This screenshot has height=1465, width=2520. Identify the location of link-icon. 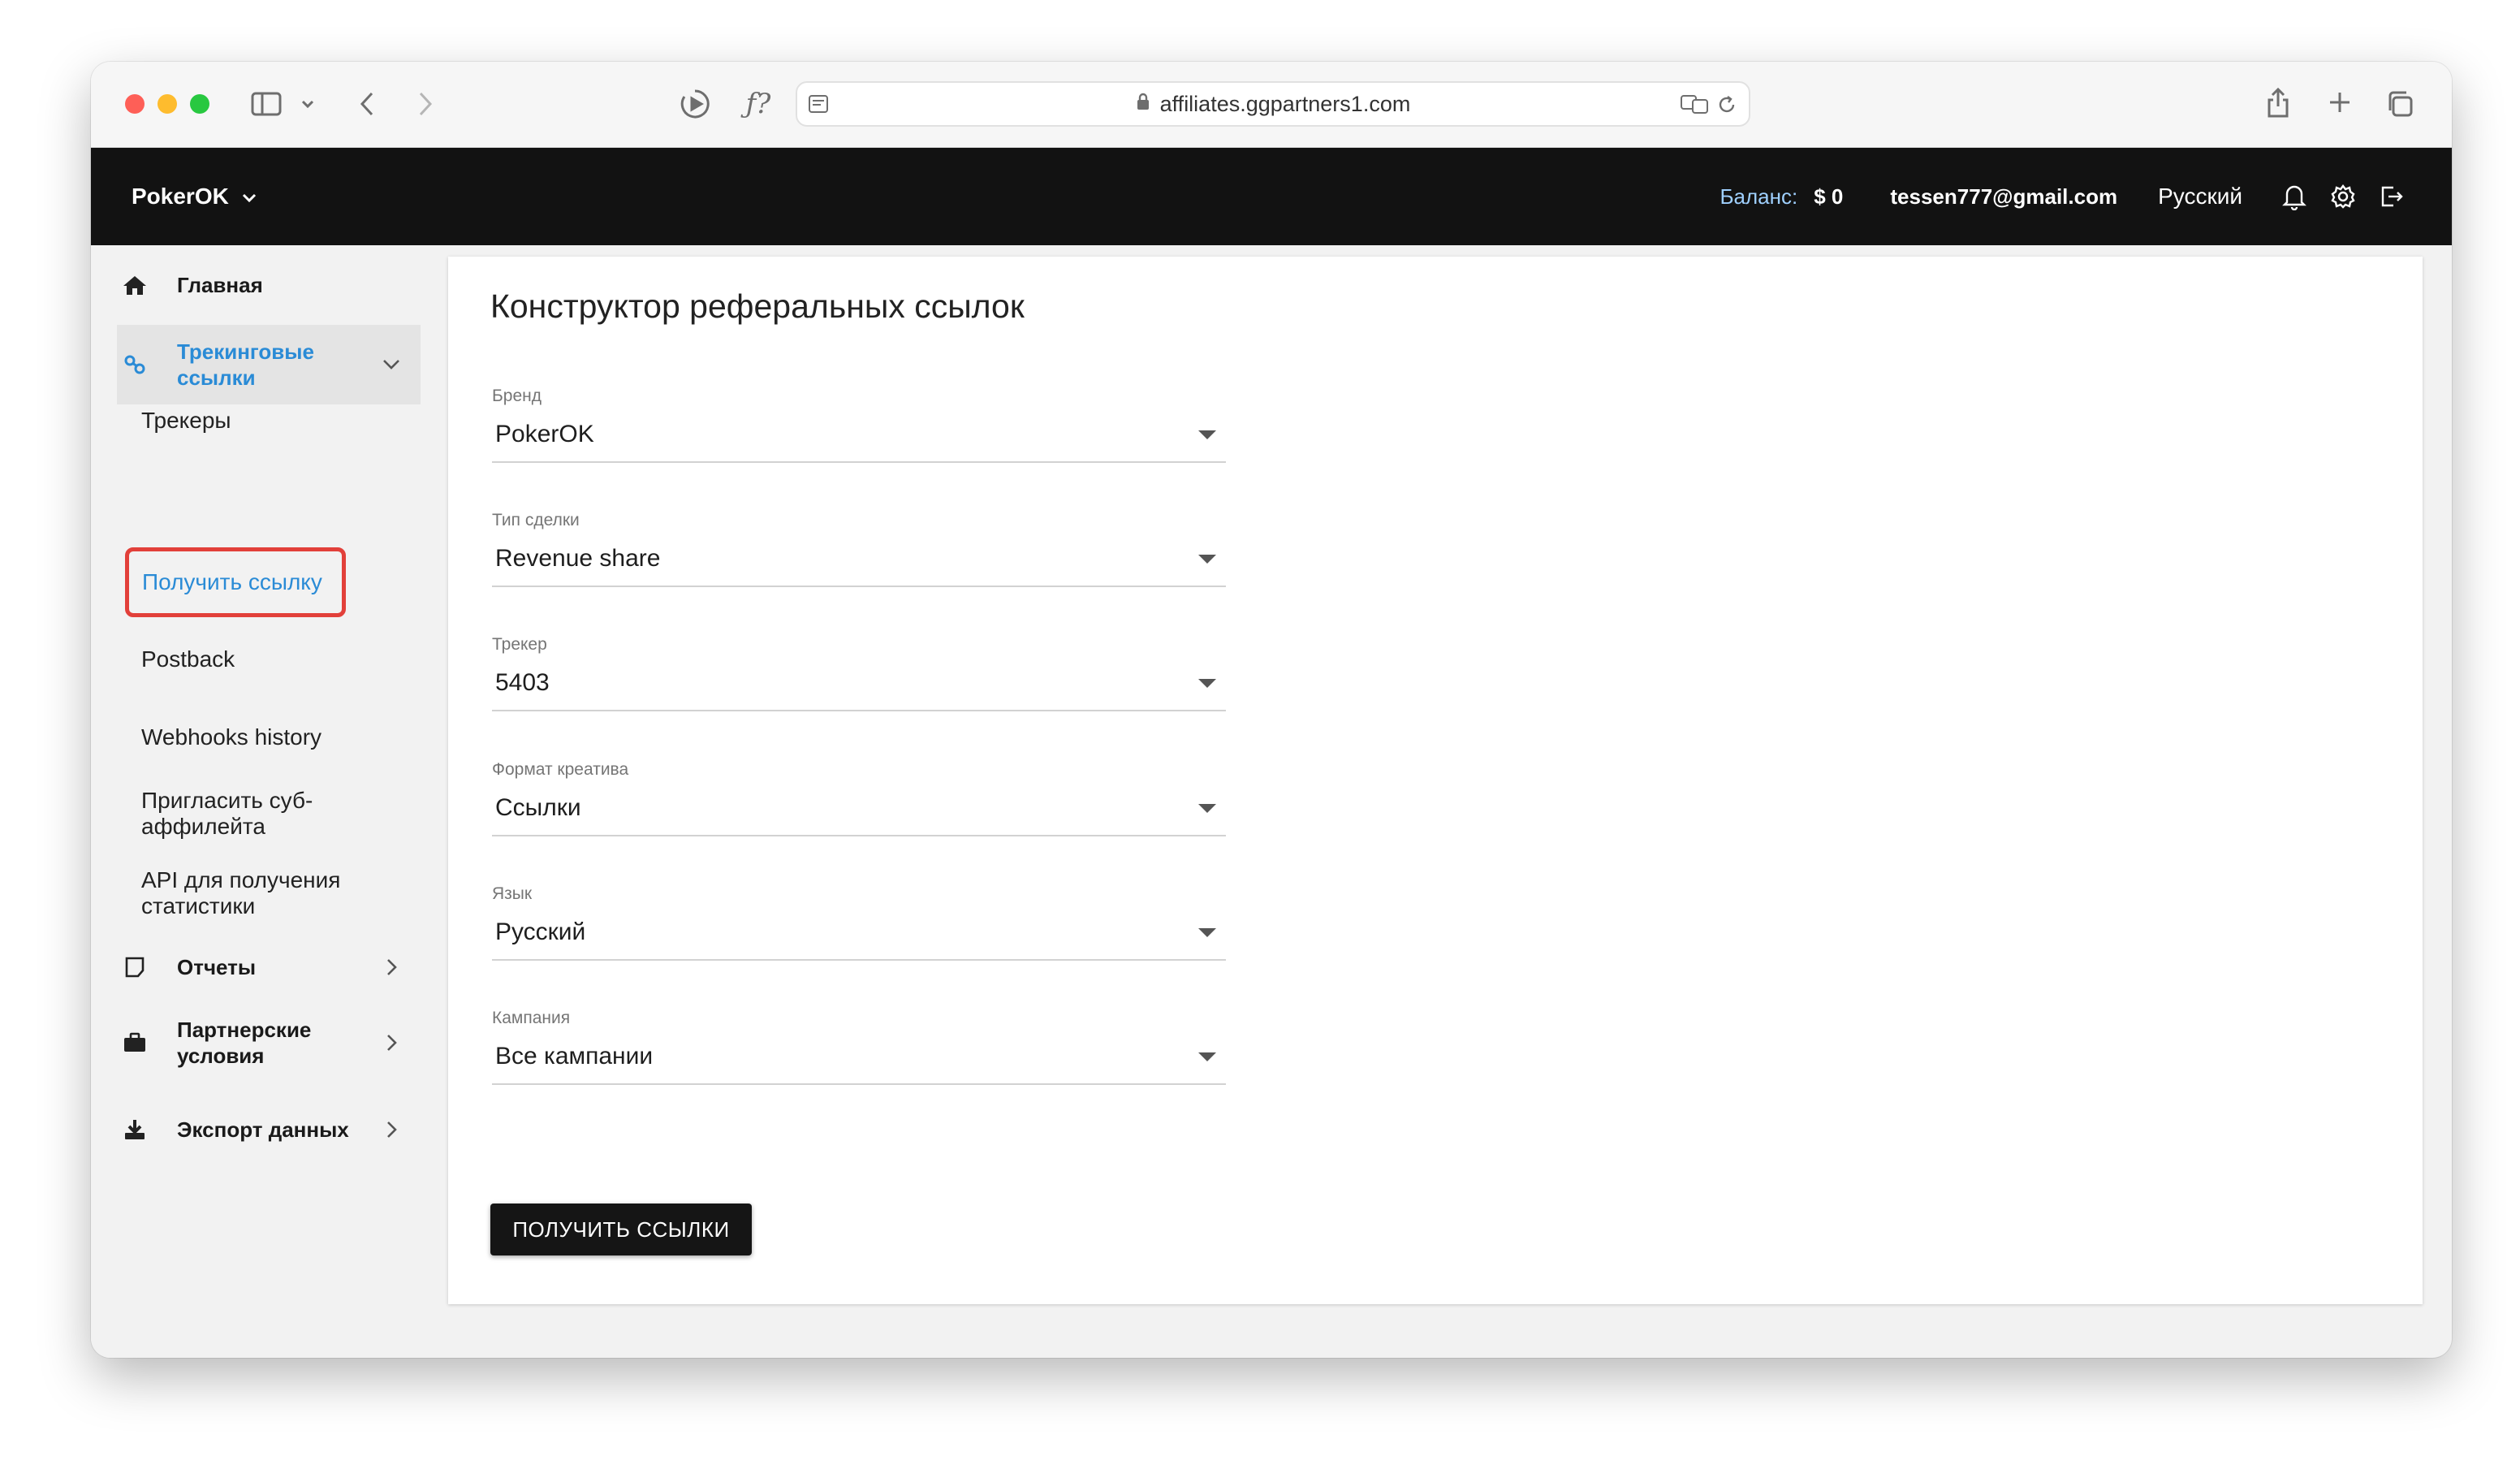
(135, 364).